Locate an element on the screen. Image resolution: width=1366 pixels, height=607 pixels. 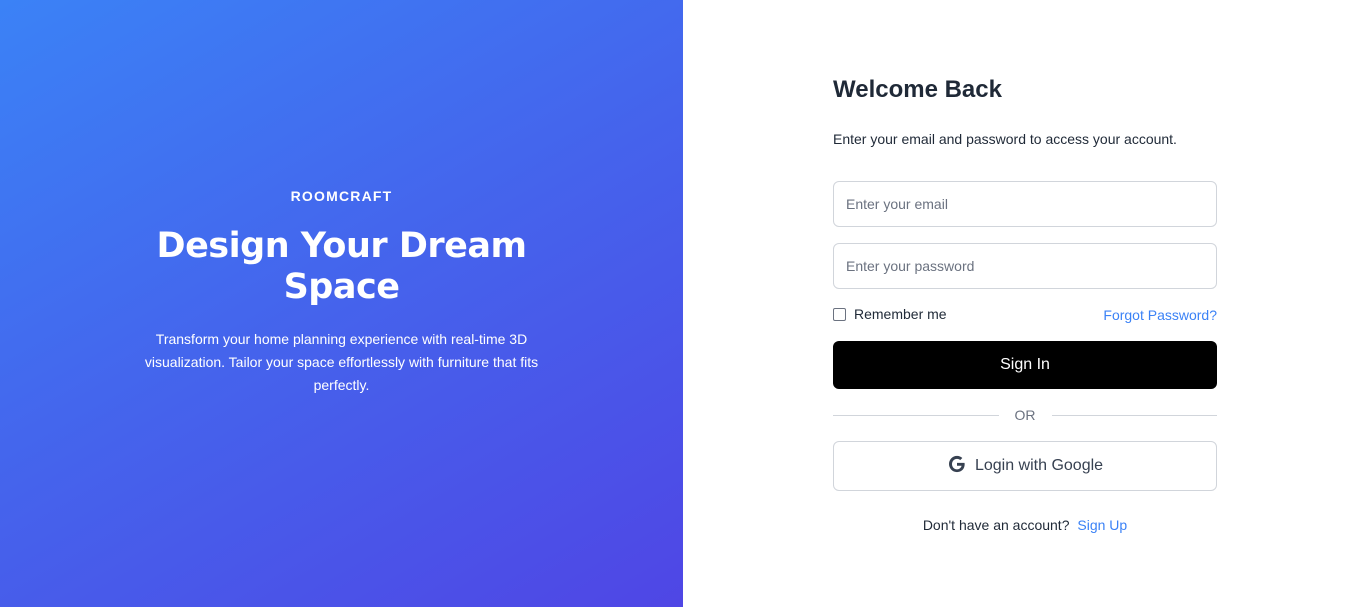
divider-label: OR is located at coordinates (1025, 415).